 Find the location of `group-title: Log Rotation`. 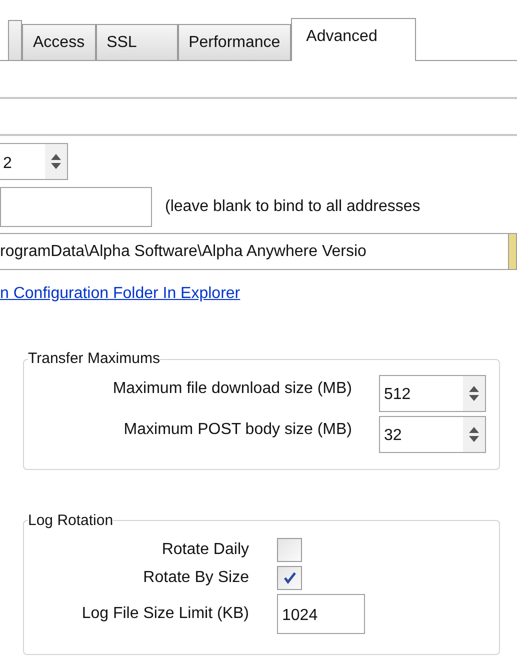

group-title: Log Rotation is located at coordinates (71, 520).